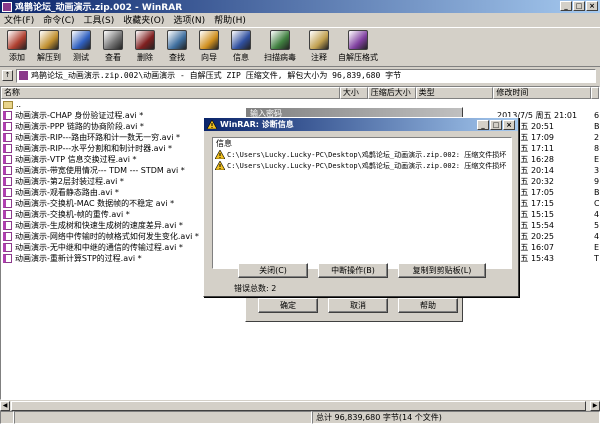 The image size is (600, 424). I want to click on file-name: 动画演示-带宽使用情况--- TDM --- STDM avi *, so click(100, 170).